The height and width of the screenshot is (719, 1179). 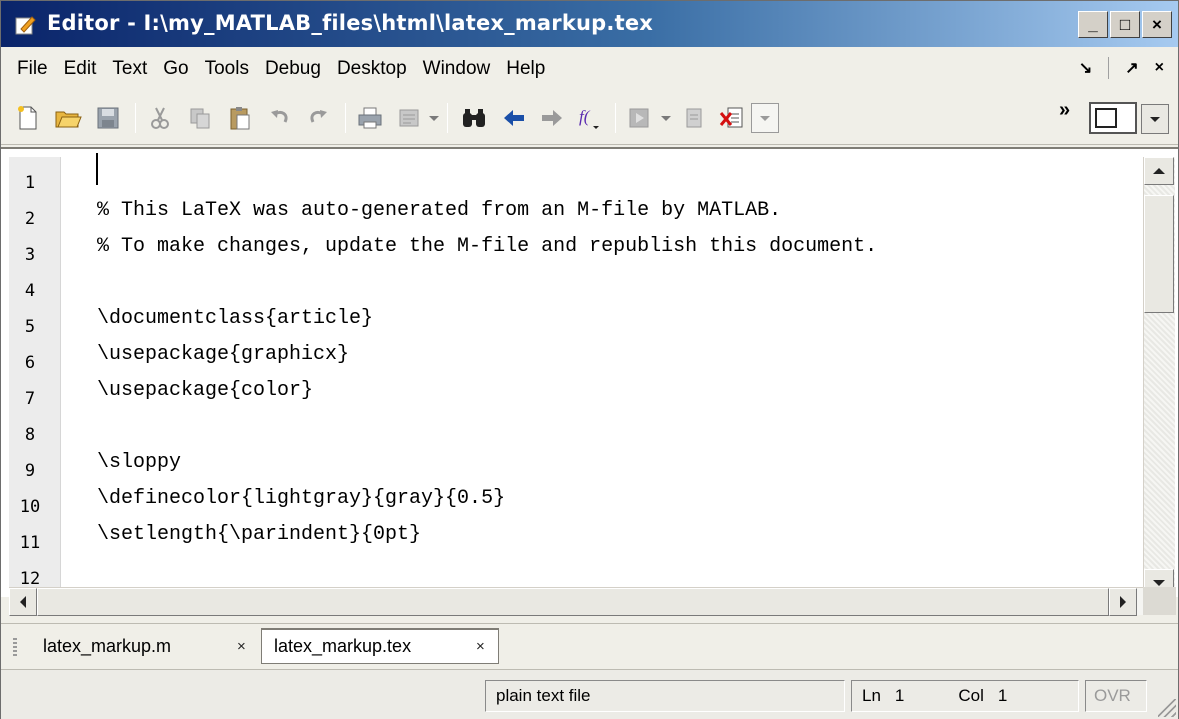 I want to click on toolbar: f( », so click(x=589, y=118).